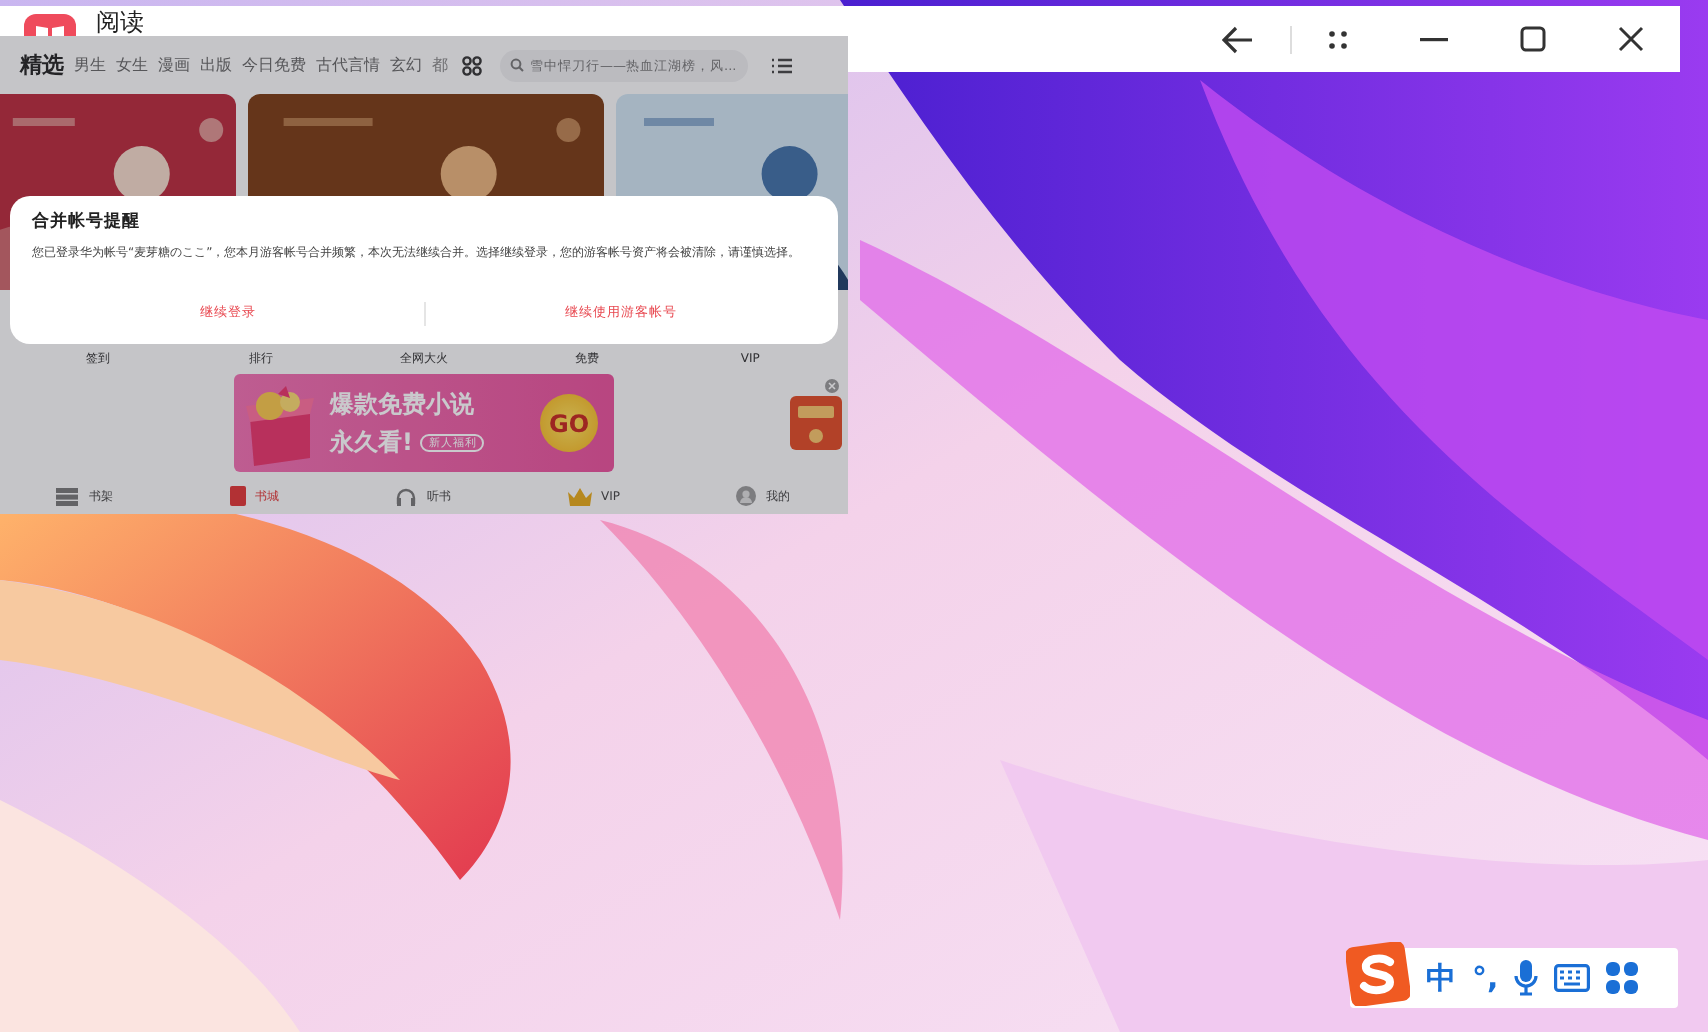 Image resolution: width=1708 pixels, height=1032 pixels. I want to click on input-method-logo, so click(1378, 974).